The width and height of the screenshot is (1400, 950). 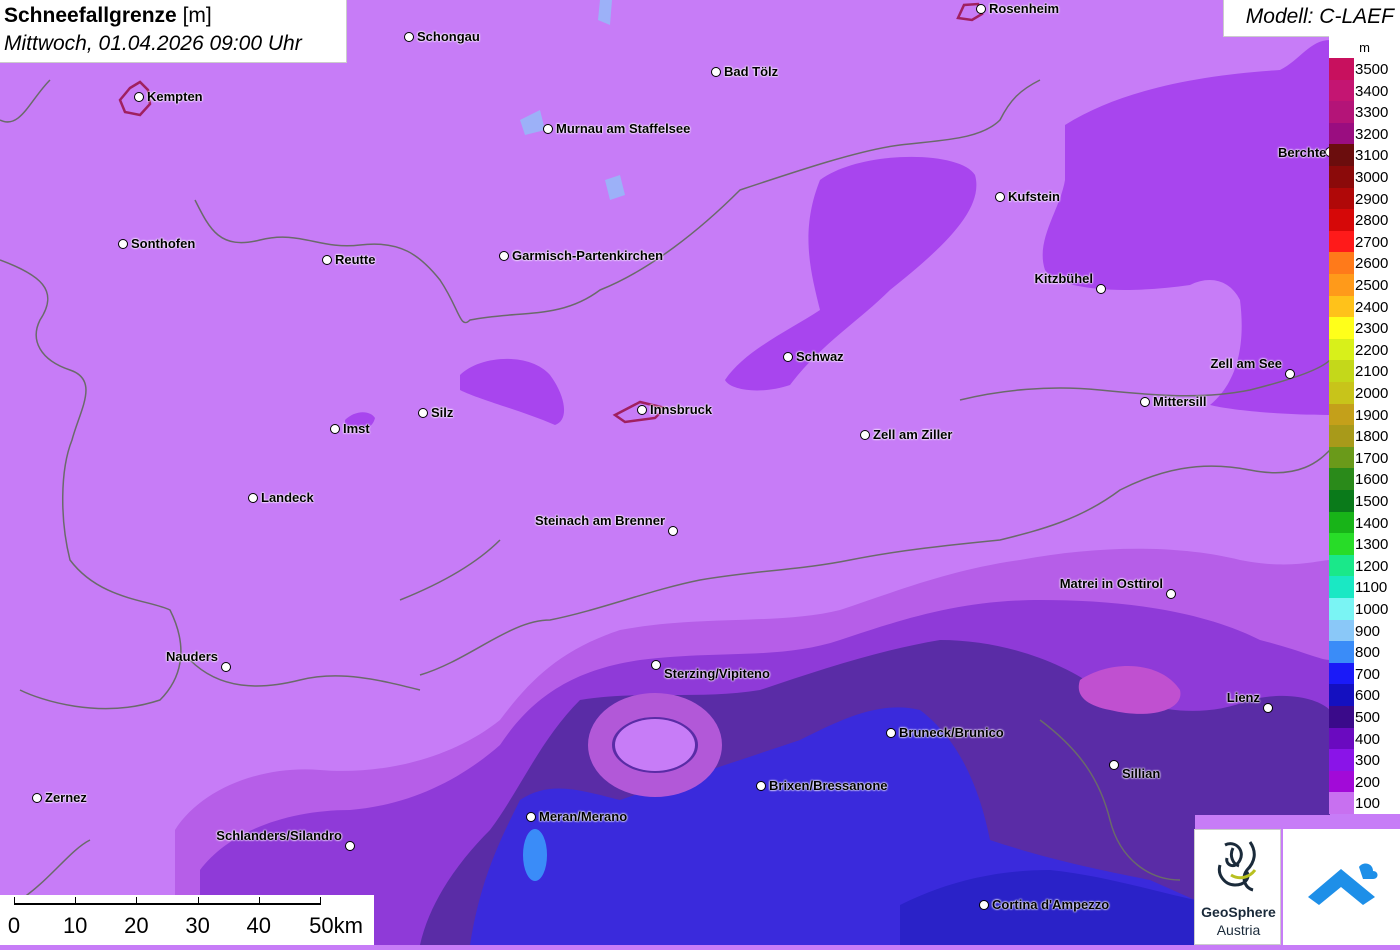 I want to click on city-label: Mittersill, so click(x=1180, y=401).